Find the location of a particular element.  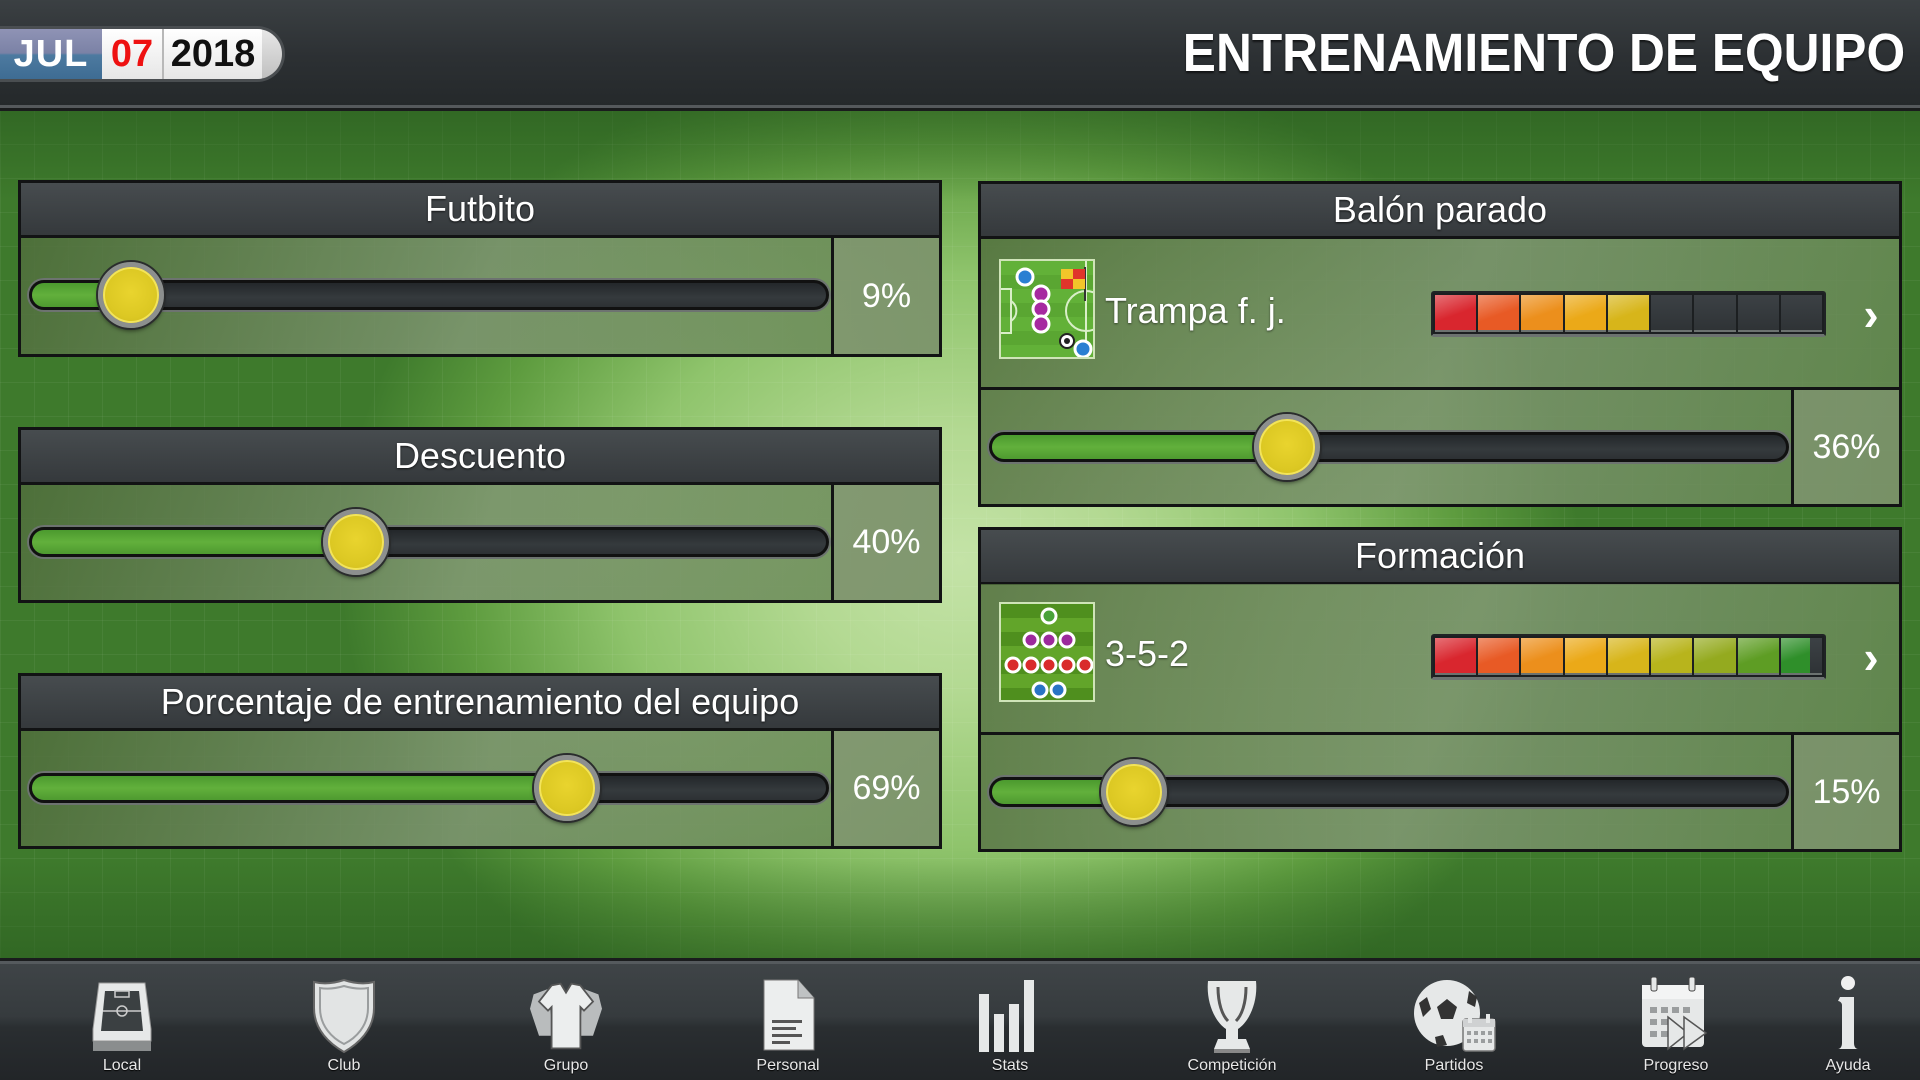

nav-progreso: Progreso is located at coordinates (1676, 1022).